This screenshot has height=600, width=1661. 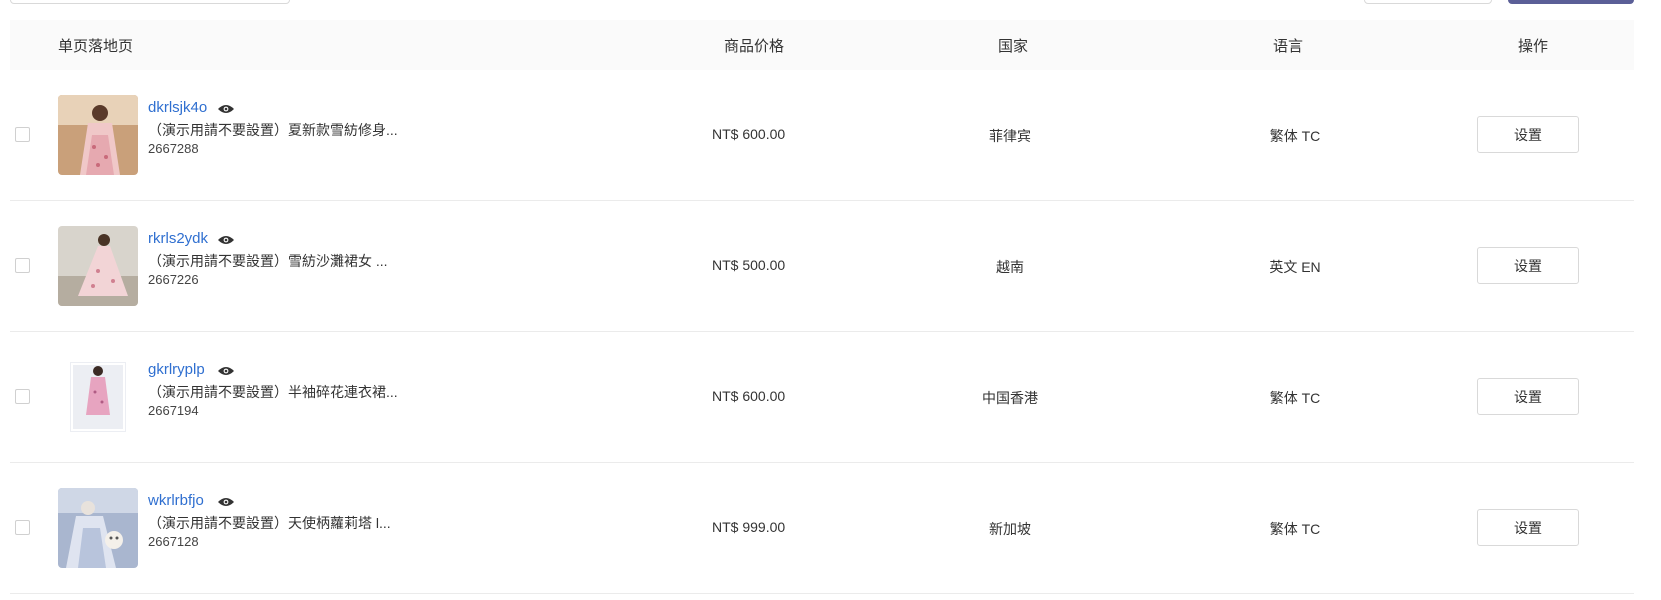 I want to click on language-cell: 英文 EN, so click(x=1295, y=267).